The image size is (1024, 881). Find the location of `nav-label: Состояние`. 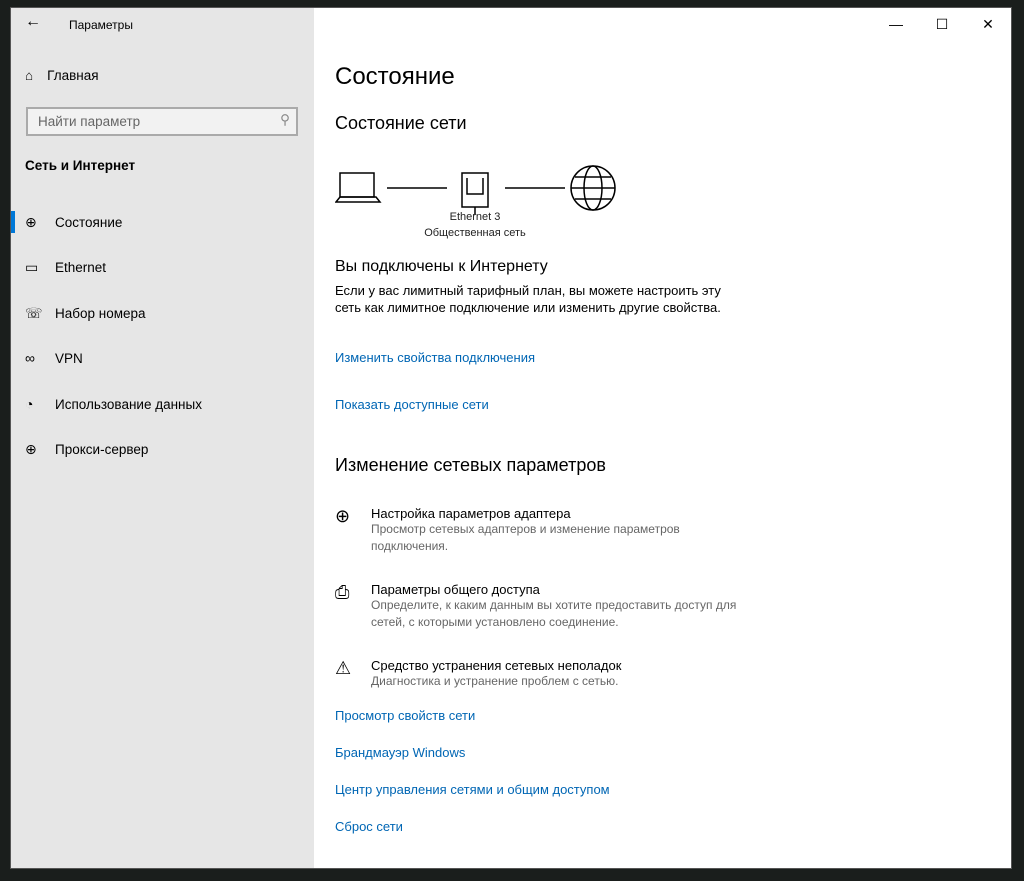

nav-label: Состояние is located at coordinates (89, 222).